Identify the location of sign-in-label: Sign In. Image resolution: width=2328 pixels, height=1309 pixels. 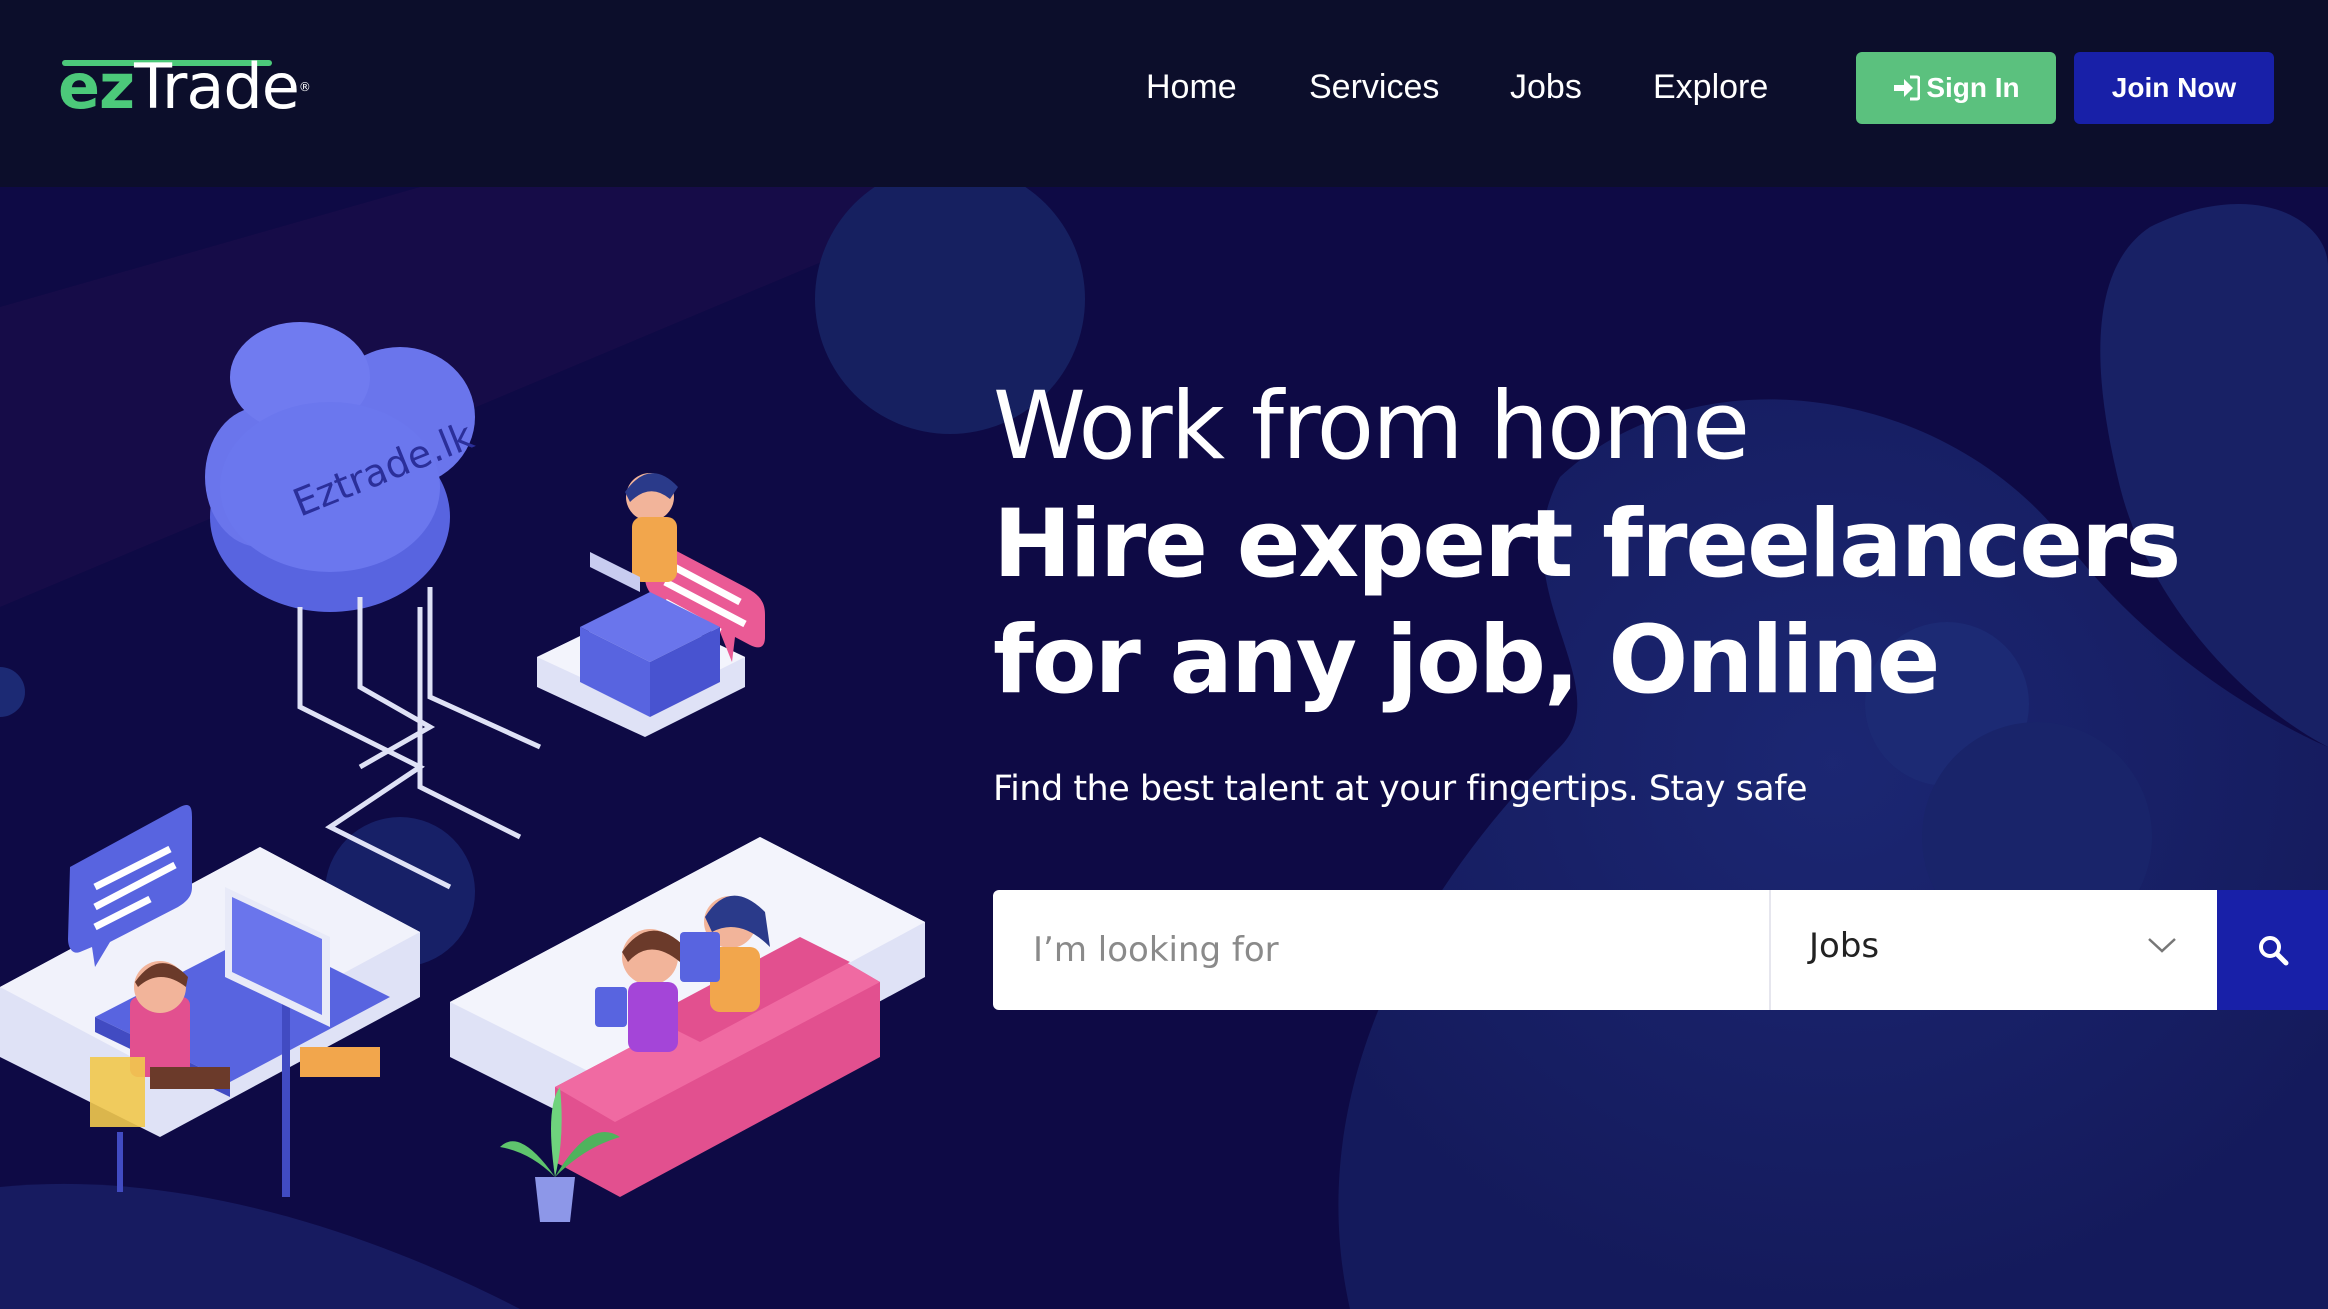
(1973, 87).